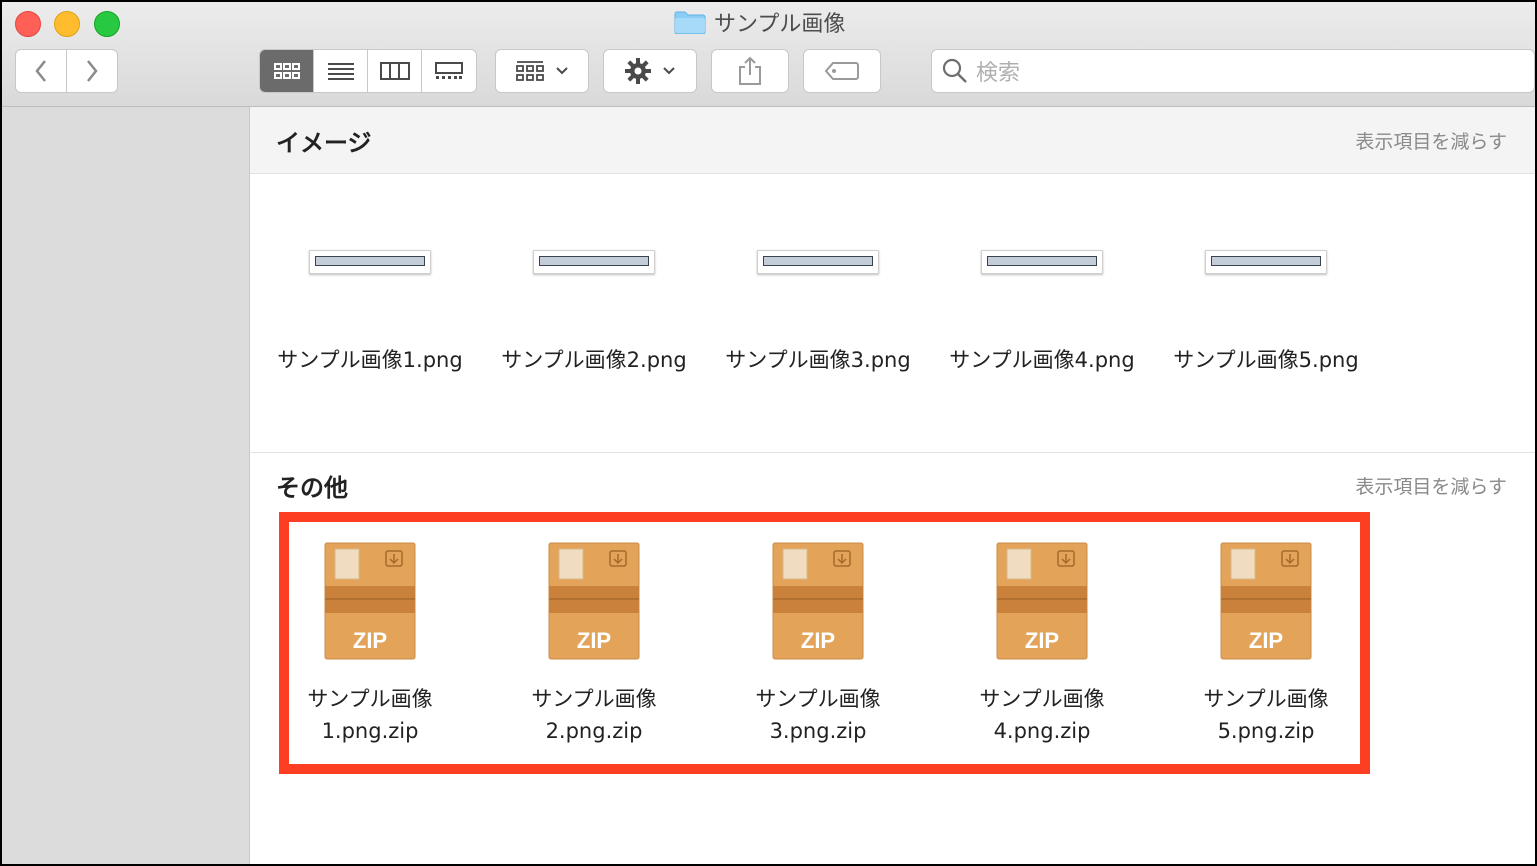 The width and height of the screenshot is (1537, 866). What do you see at coordinates (1042, 360) in the screenshot?
I see `file-name: サンプル画像4.png` at bounding box center [1042, 360].